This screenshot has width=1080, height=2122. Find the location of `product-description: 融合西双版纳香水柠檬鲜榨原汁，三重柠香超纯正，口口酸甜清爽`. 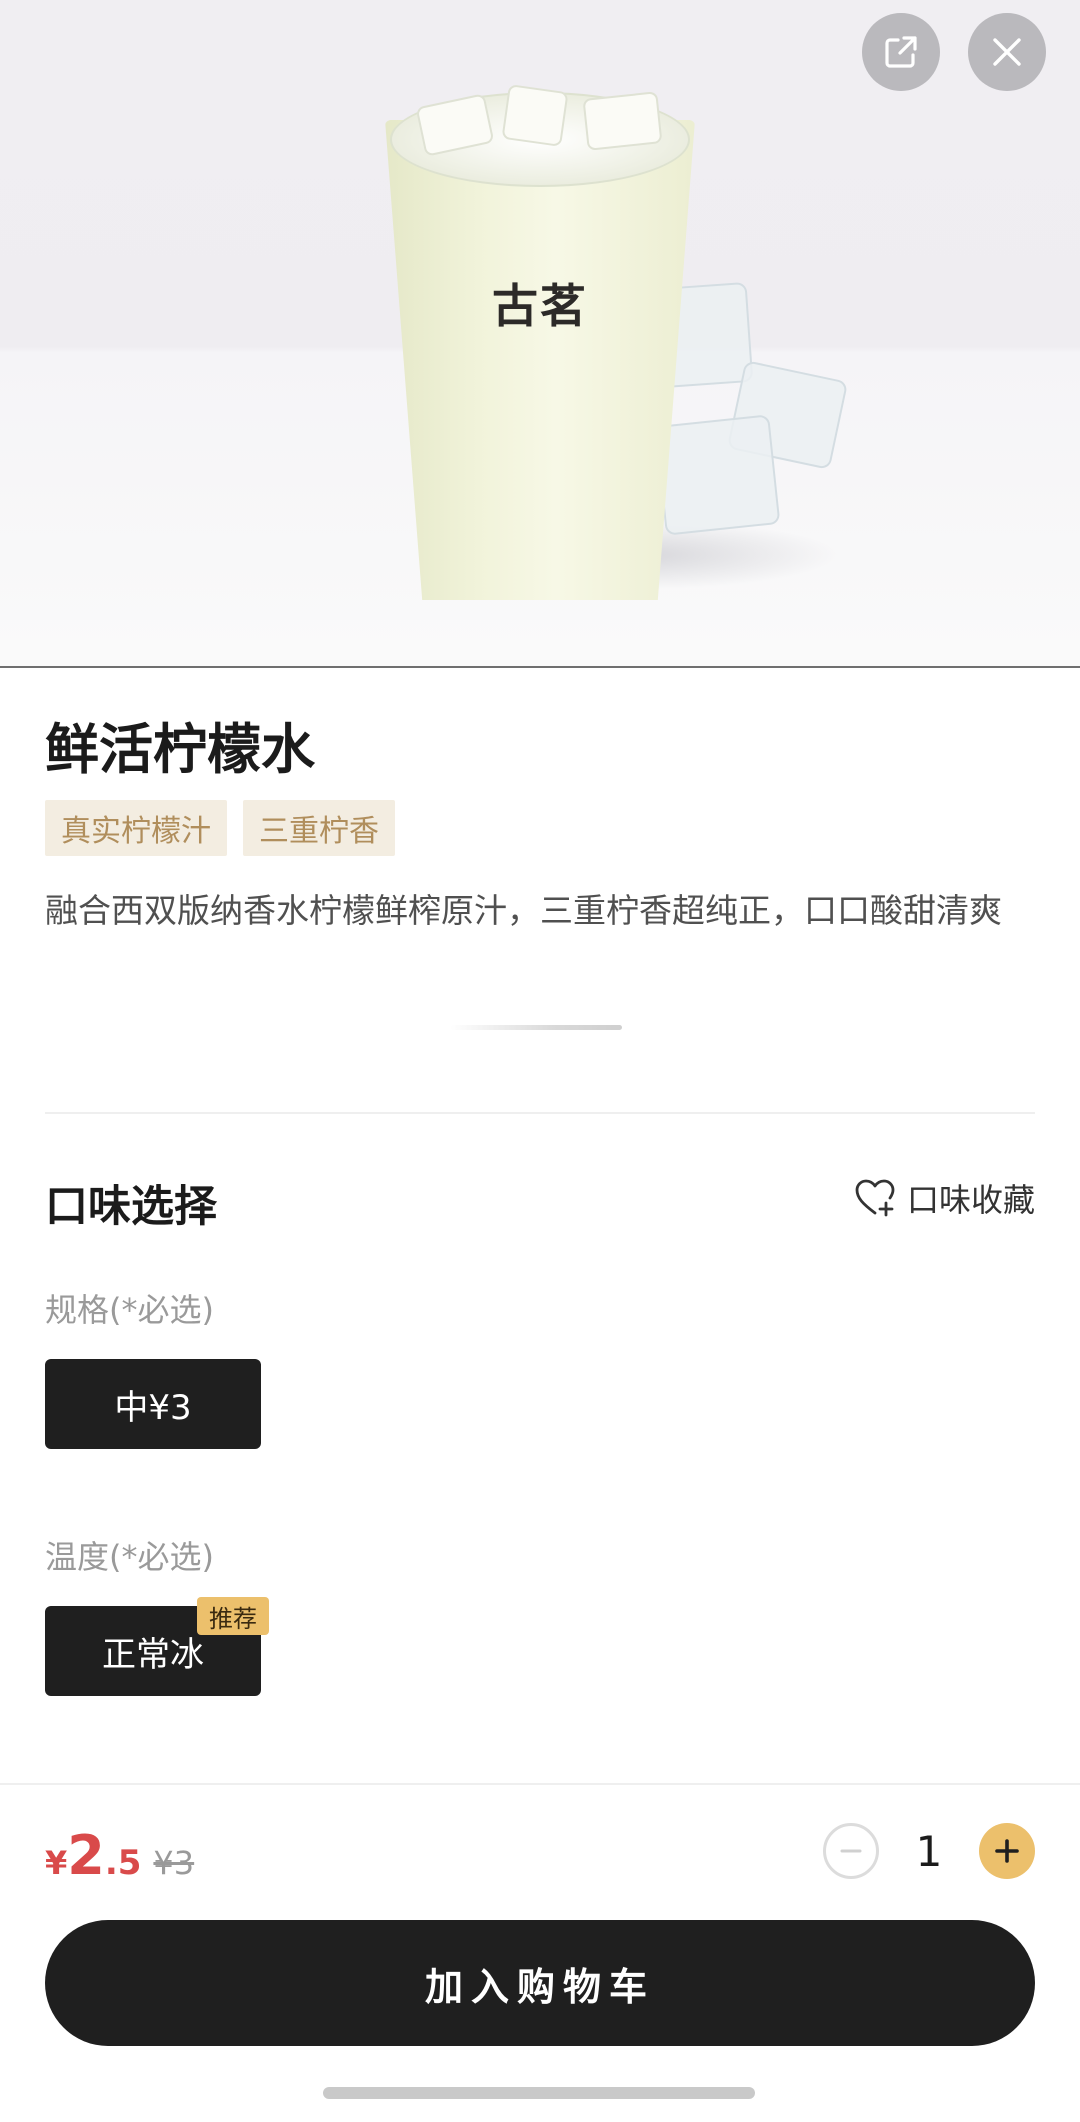

product-description: 融合西双版纳香水柠檬鲜榨原汁，三重柠香超纯正，口口酸甜清爽 is located at coordinates (523, 910).